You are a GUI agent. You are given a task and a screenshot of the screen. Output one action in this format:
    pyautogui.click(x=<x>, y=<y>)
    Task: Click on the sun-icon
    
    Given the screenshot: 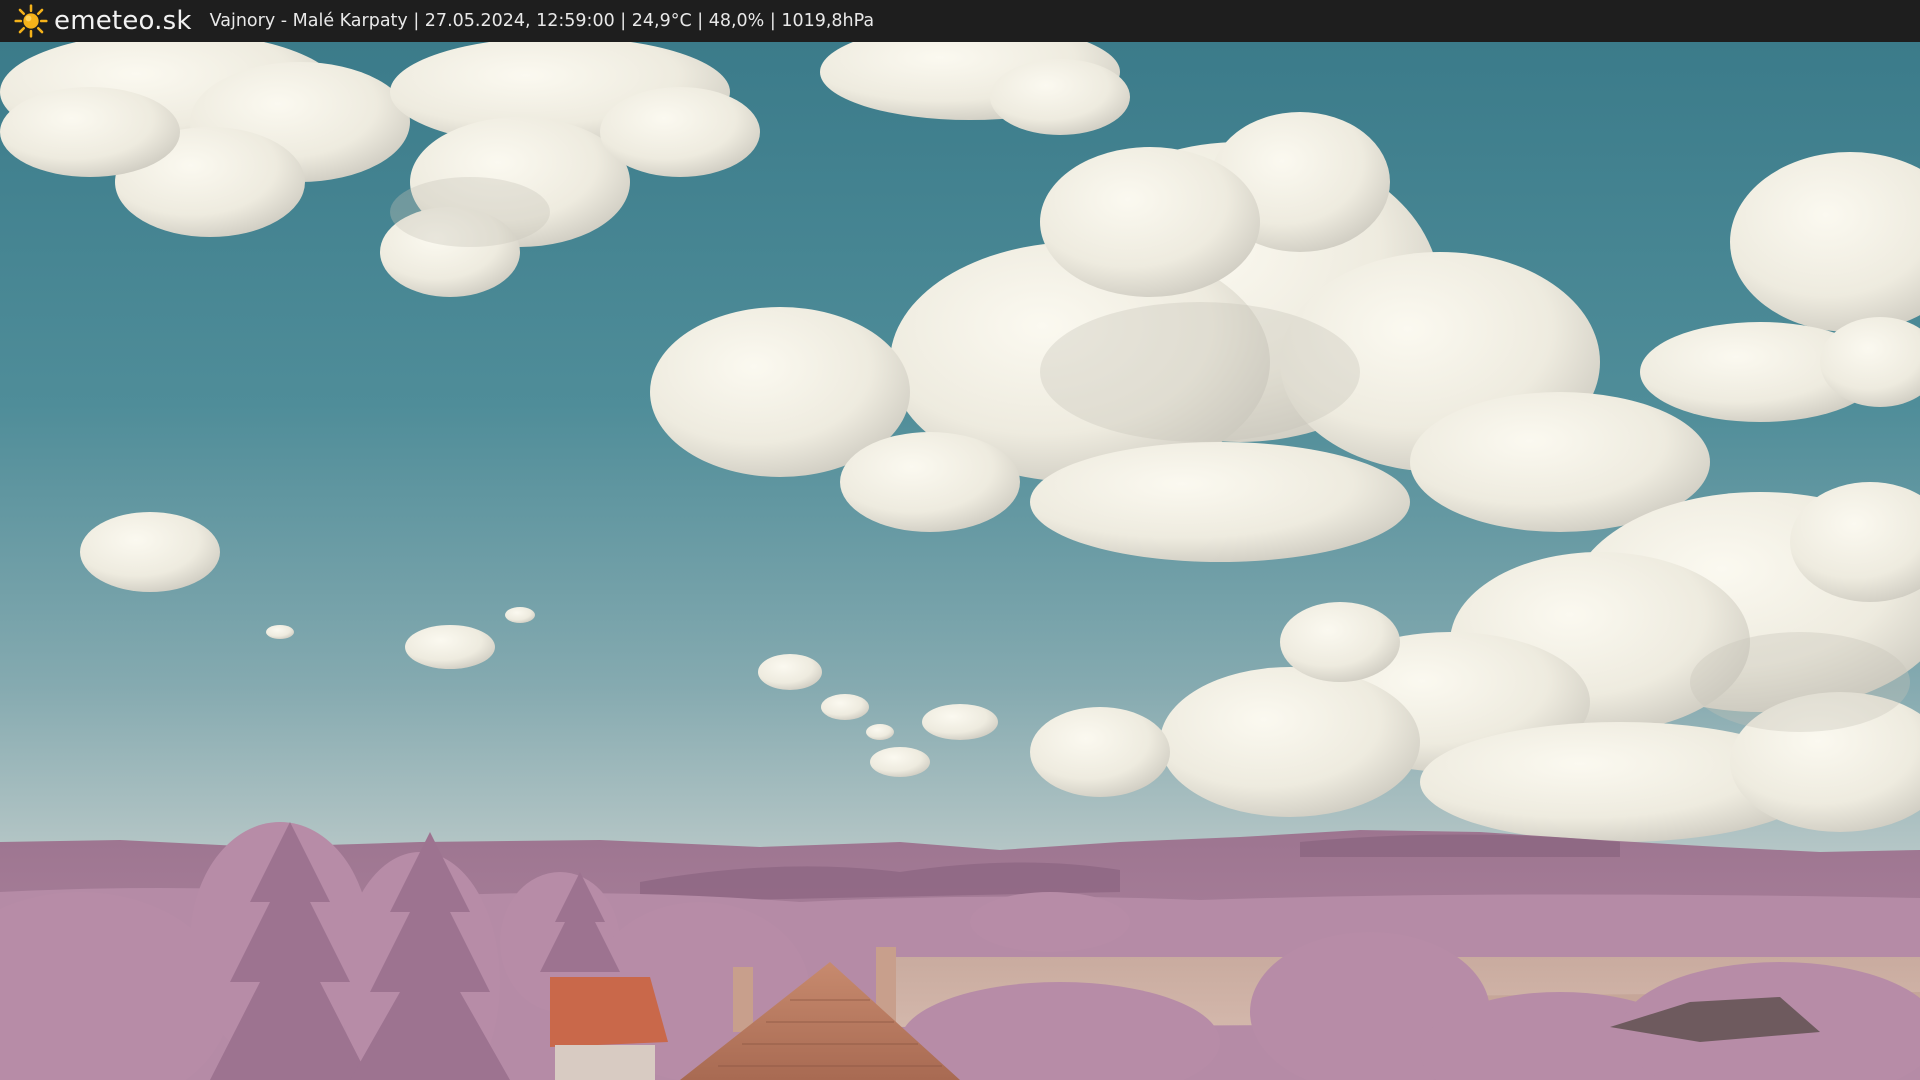 What is the action you would take?
    pyautogui.click(x=31, y=21)
    